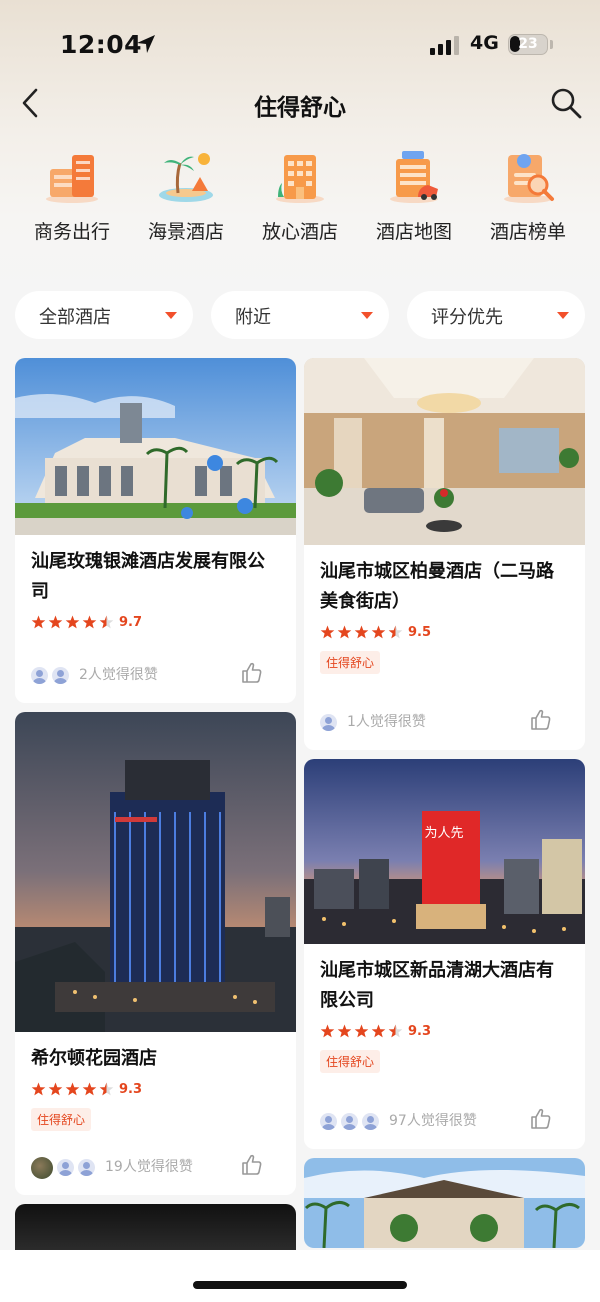 Image resolution: width=600 pixels, height=1302 pixels. I want to click on status-bar: 12:04 4G 23, so click(300, 44).